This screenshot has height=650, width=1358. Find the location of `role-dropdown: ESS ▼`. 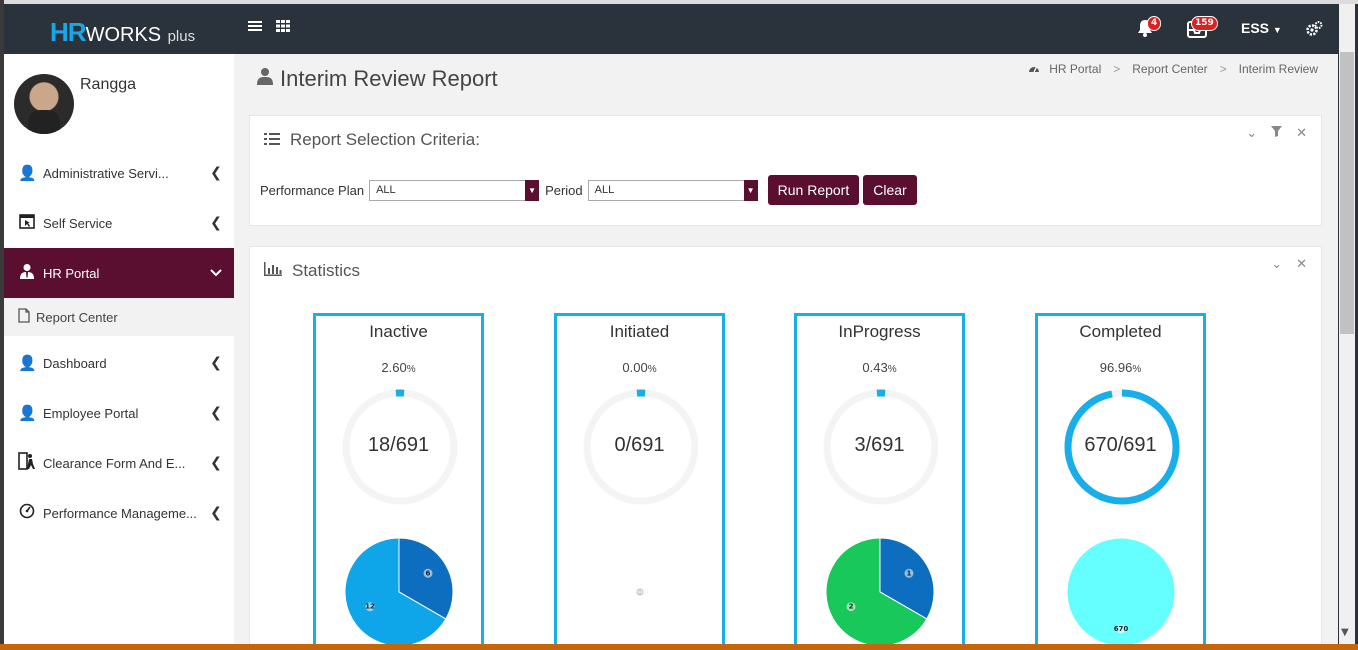

role-dropdown: ESS ▼ is located at coordinates (1261, 28).